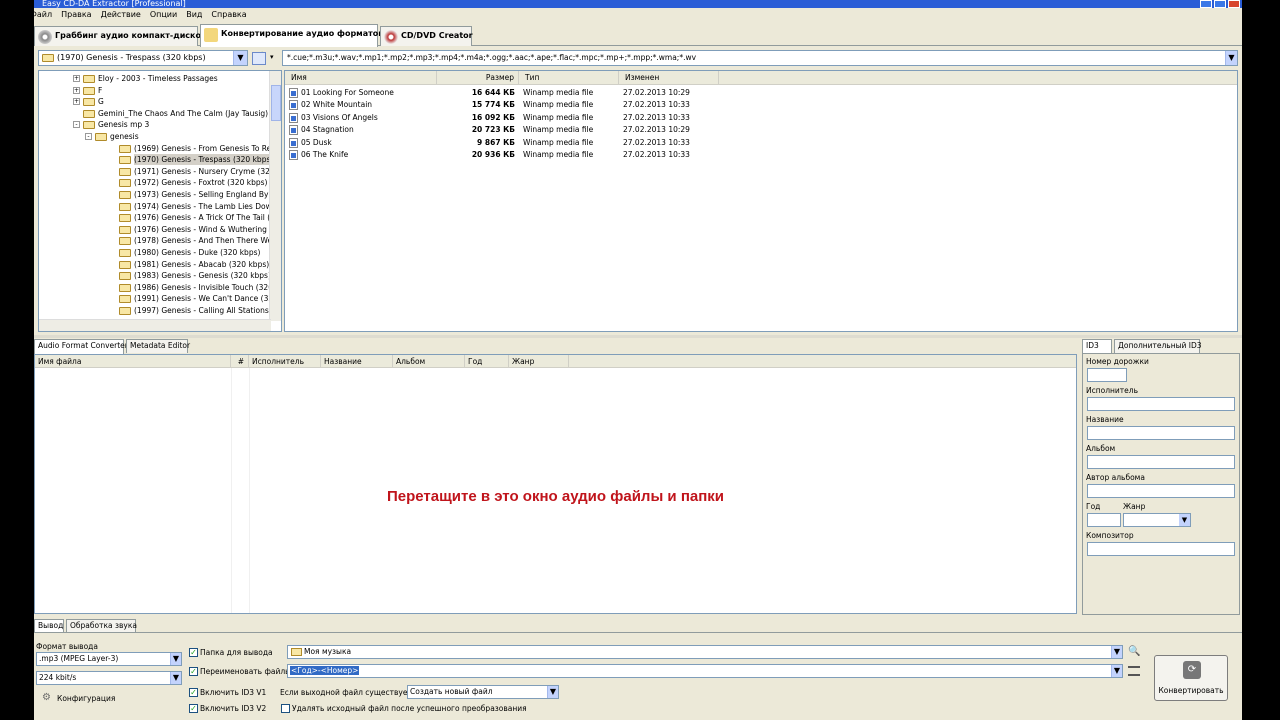 This screenshot has width=1280, height=720. Describe the element at coordinates (539, 361) in the screenshot. I see `column-genre: Жанр` at that location.